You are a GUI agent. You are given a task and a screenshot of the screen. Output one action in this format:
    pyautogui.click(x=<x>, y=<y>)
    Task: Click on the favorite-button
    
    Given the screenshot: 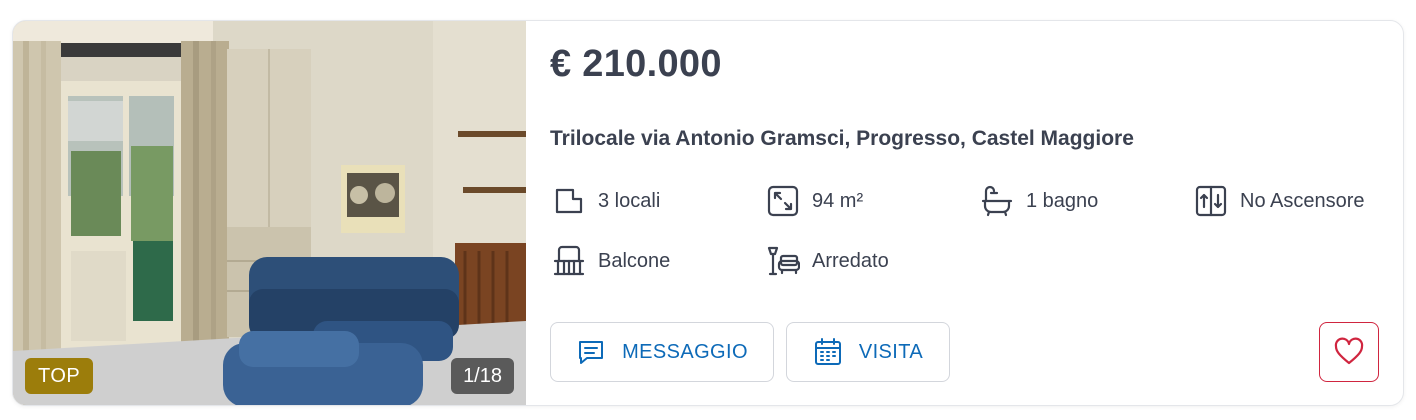 What is the action you would take?
    pyautogui.click(x=1349, y=352)
    